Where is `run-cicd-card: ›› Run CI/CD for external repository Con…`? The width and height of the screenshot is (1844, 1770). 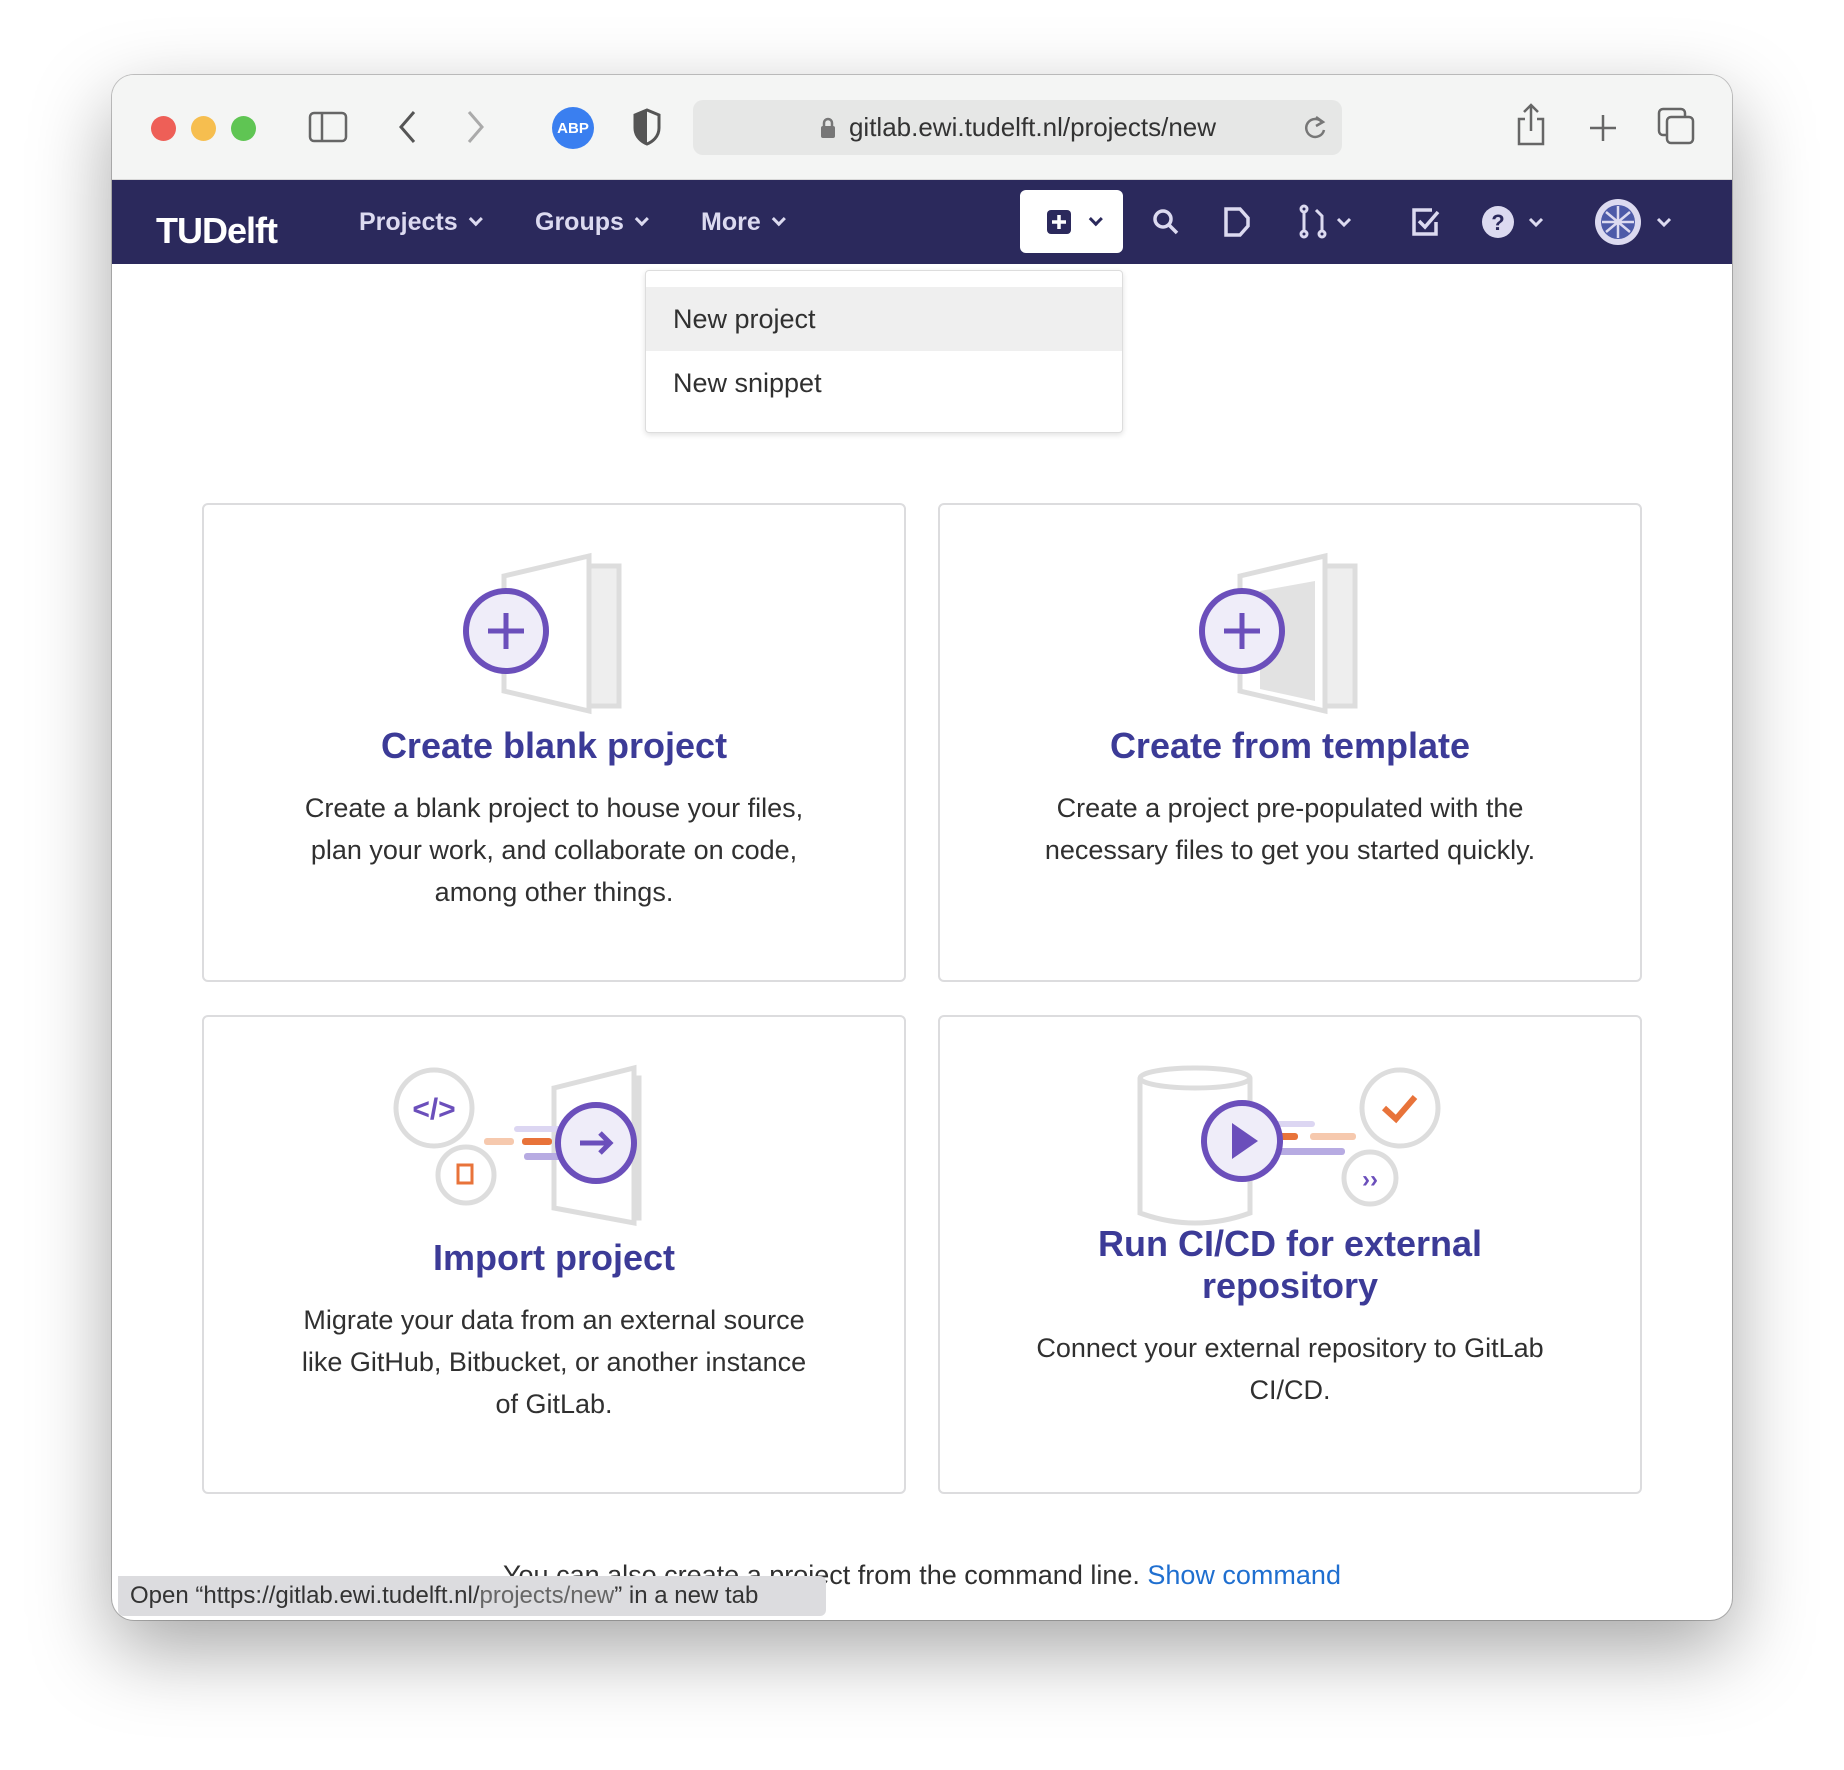 run-cicd-card: ›› Run CI/CD for external repository Con… is located at coordinates (1290, 1254).